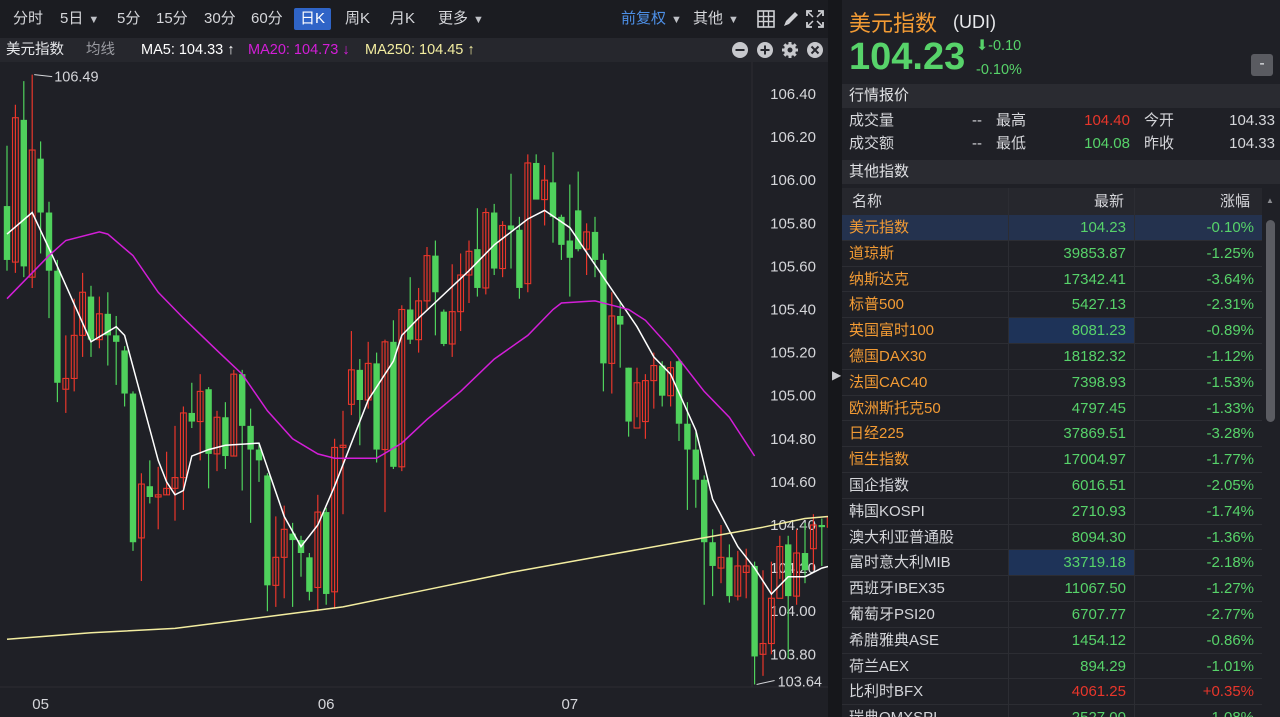  Describe the element at coordinates (793, 439) in the screenshot. I see `y-tick-label: 104.80` at that location.